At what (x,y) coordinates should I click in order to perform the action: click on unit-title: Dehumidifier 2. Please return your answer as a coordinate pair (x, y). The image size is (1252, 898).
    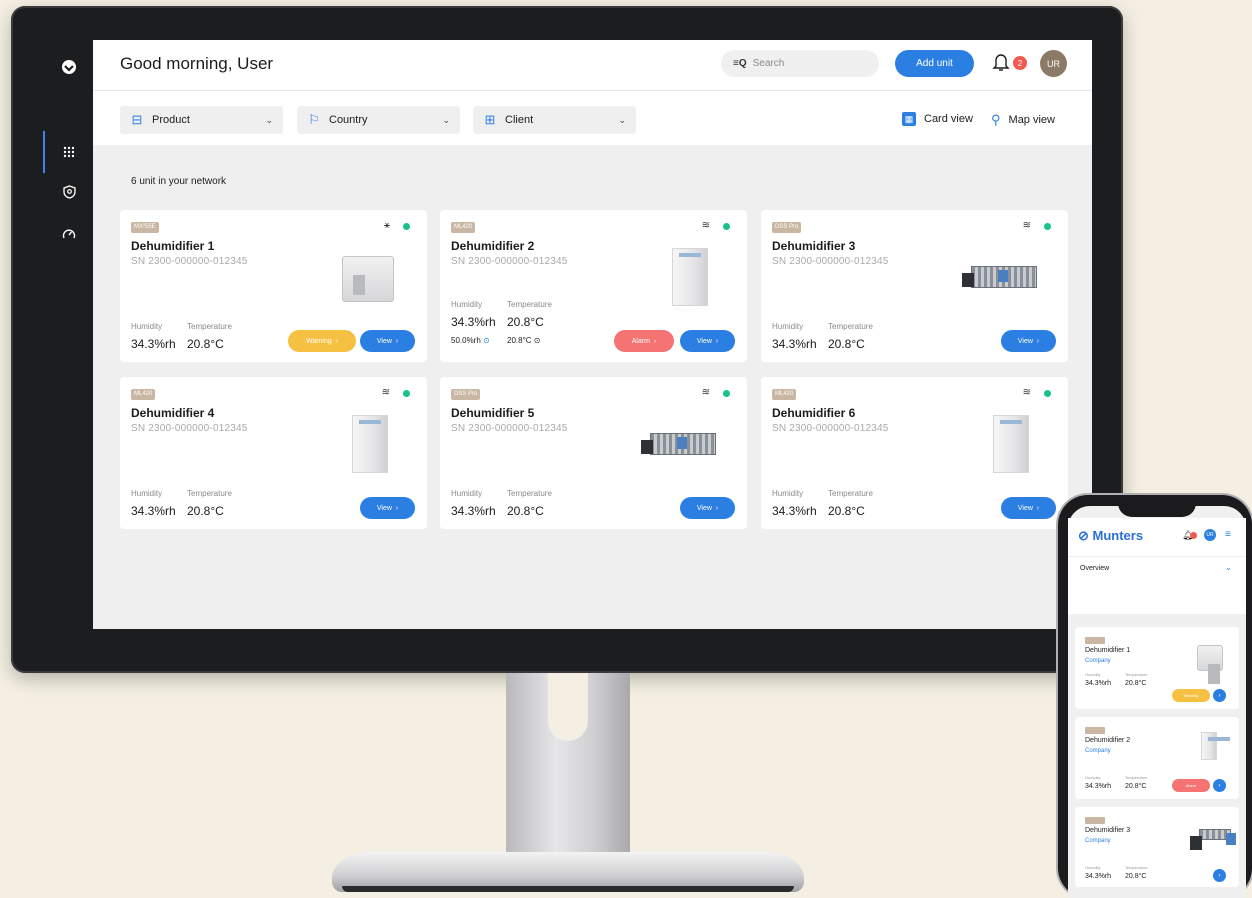
    Looking at the image, I should click on (1108, 740).